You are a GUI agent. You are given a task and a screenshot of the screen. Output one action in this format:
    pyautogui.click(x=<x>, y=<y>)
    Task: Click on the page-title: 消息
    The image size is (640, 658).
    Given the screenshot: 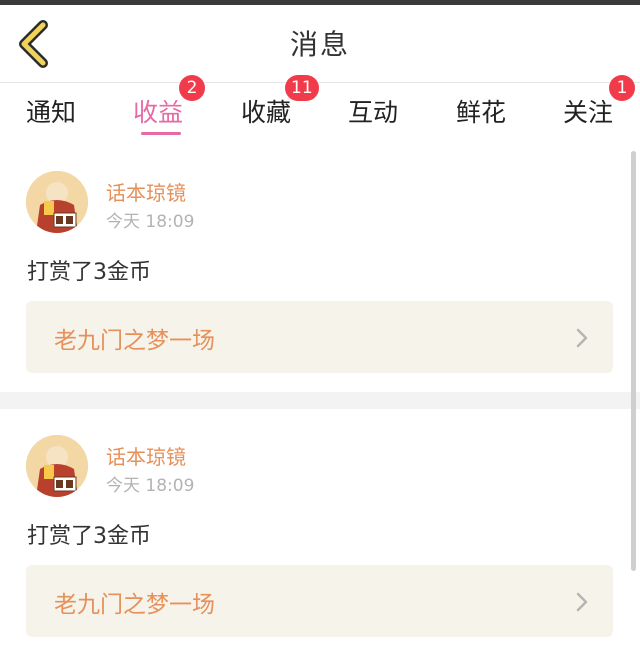 What is the action you would take?
    pyautogui.click(x=319, y=44)
    